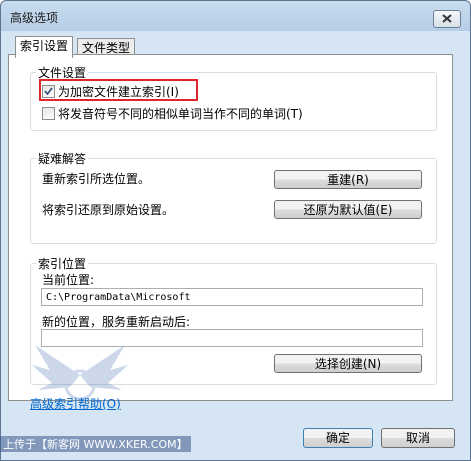  Describe the element at coordinates (338, 438) in the screenshot. I see `ok-button: 确定` at that location.